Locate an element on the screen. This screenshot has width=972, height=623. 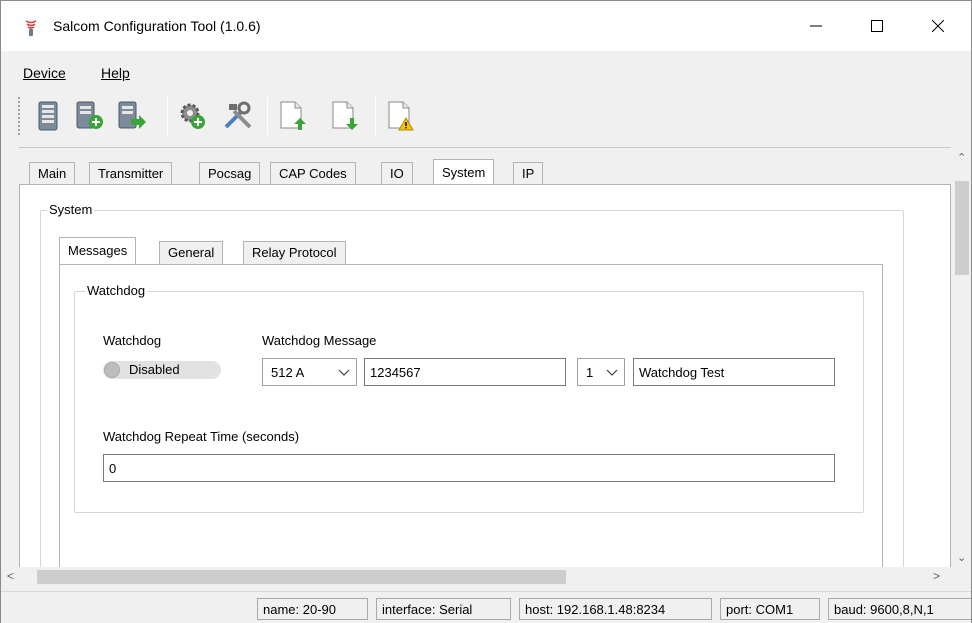
file-download-icon is located at coordinates (345, 115).